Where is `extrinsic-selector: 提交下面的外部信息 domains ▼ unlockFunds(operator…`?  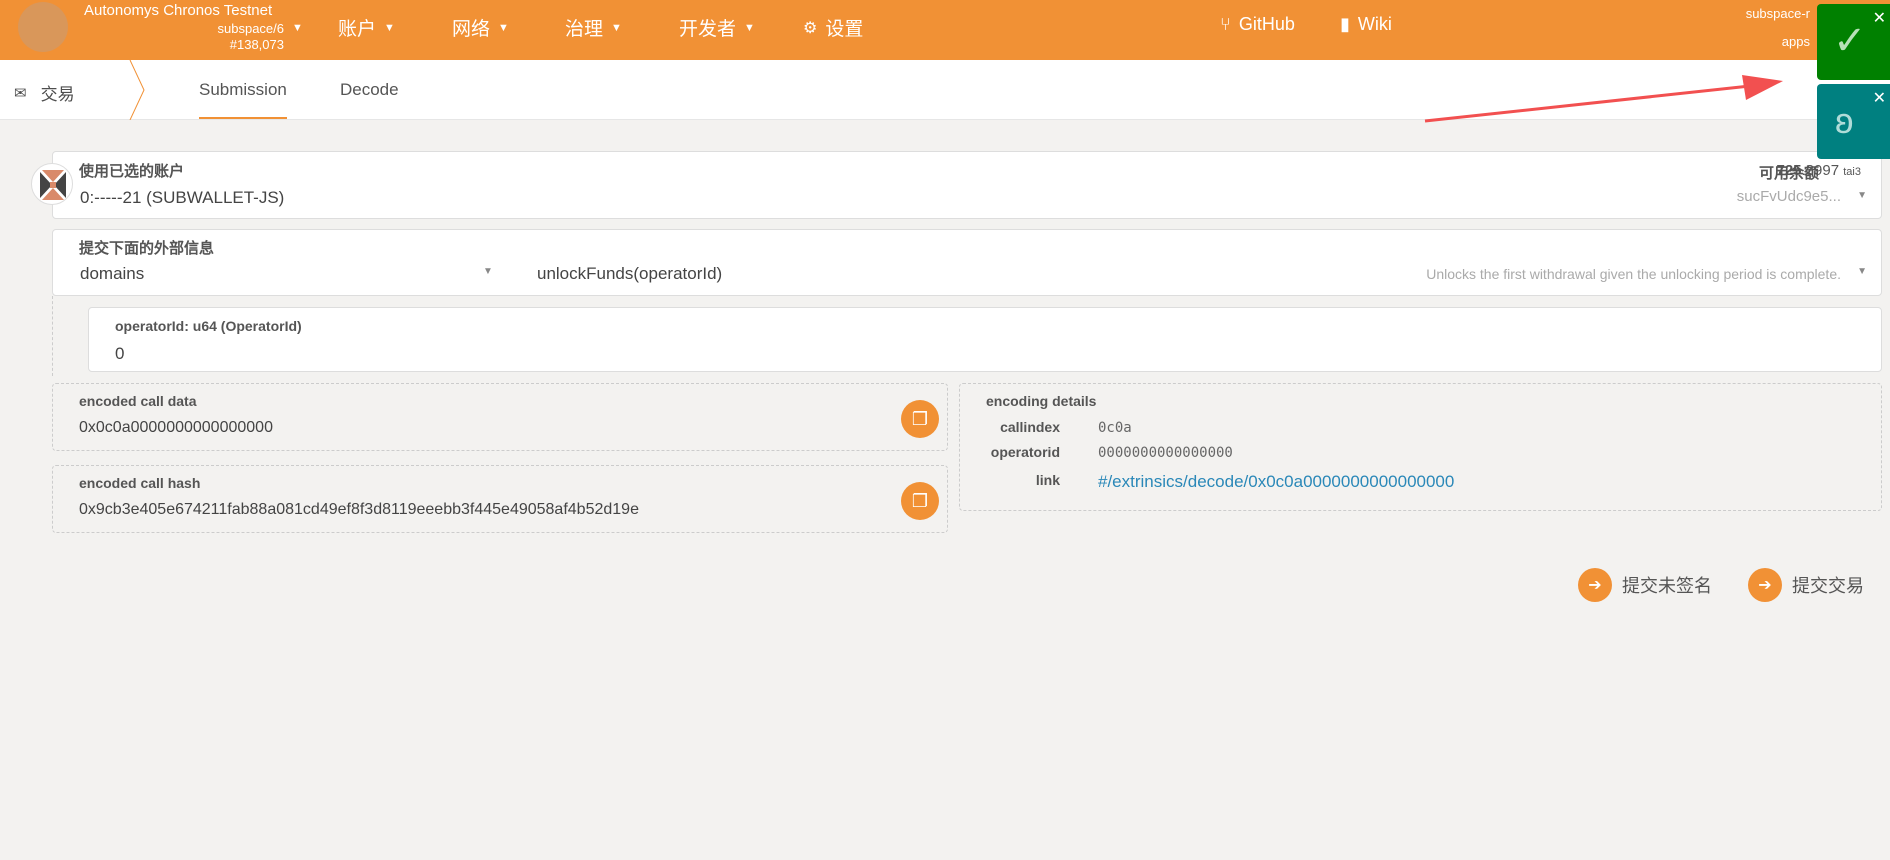
extrinsic-selector: 提交下面的外部信息 domains ▼ unlockFunds(operator… is located at coordinates (967, 262).